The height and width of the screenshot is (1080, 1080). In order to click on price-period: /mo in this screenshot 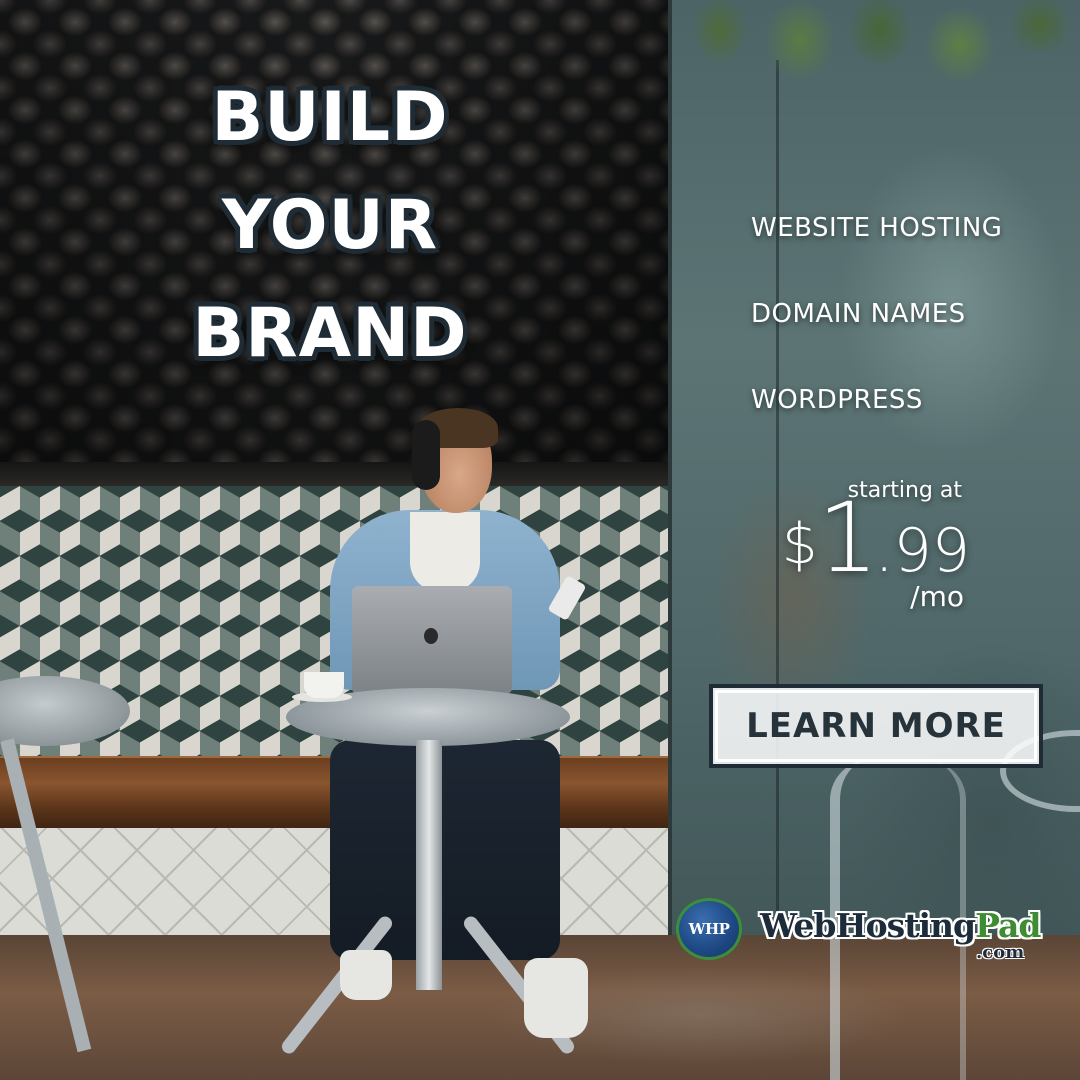, I will do `click(937, 596)`.